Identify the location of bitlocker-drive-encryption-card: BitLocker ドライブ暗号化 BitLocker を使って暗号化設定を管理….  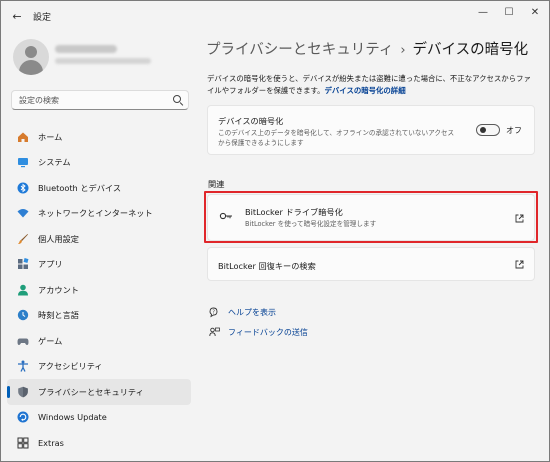
(371, 217).